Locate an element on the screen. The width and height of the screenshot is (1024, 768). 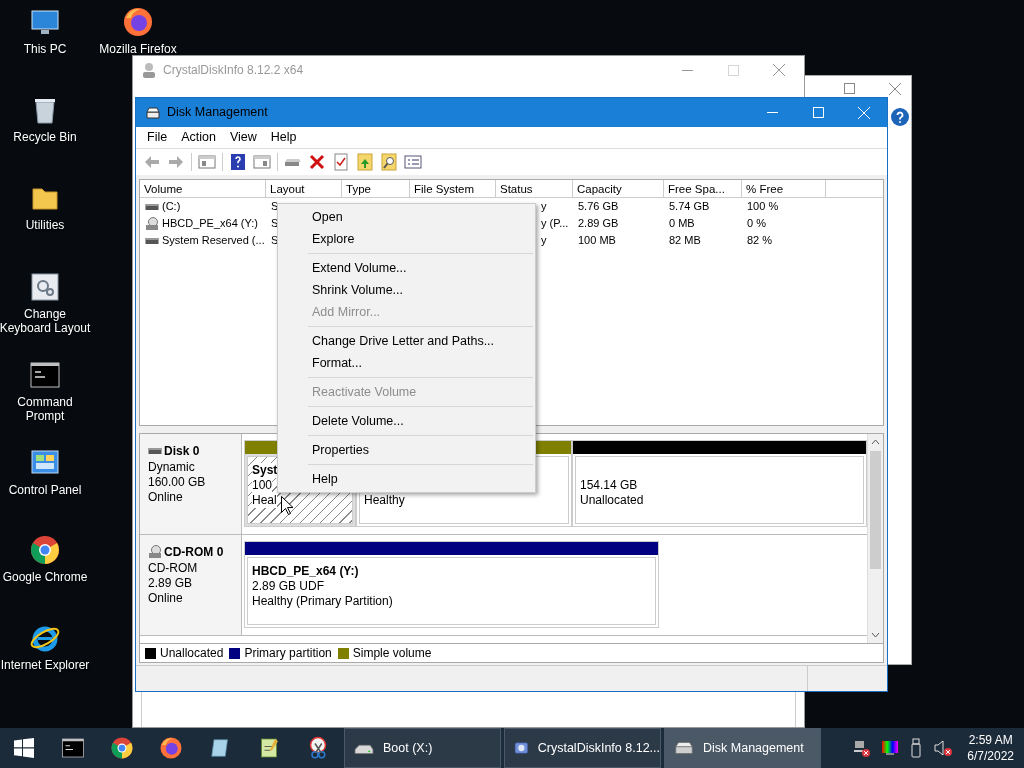
table-cell-text: 2.89 GB is located at coordinates (598, 224).